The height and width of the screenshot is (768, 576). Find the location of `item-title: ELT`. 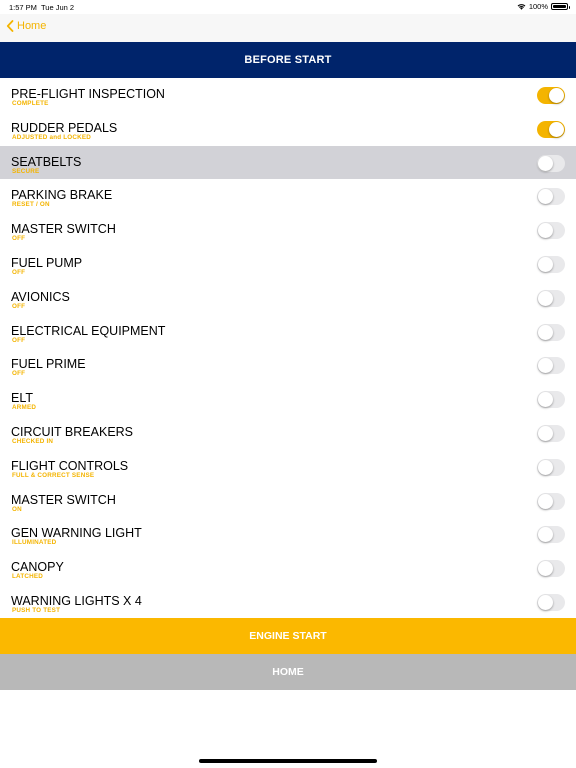

item-title: ELT is located at coordinates (22, 398).